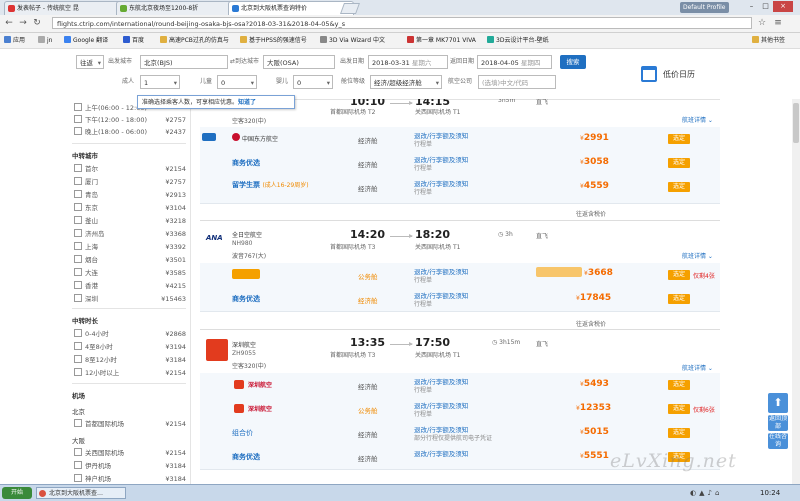 The image size is (800, 501). What do you see at coordinates (130, 453) in the screenshot?
I see `filter-airport: 关西国际机场 ¥2154` at bounding box center [130, 453].